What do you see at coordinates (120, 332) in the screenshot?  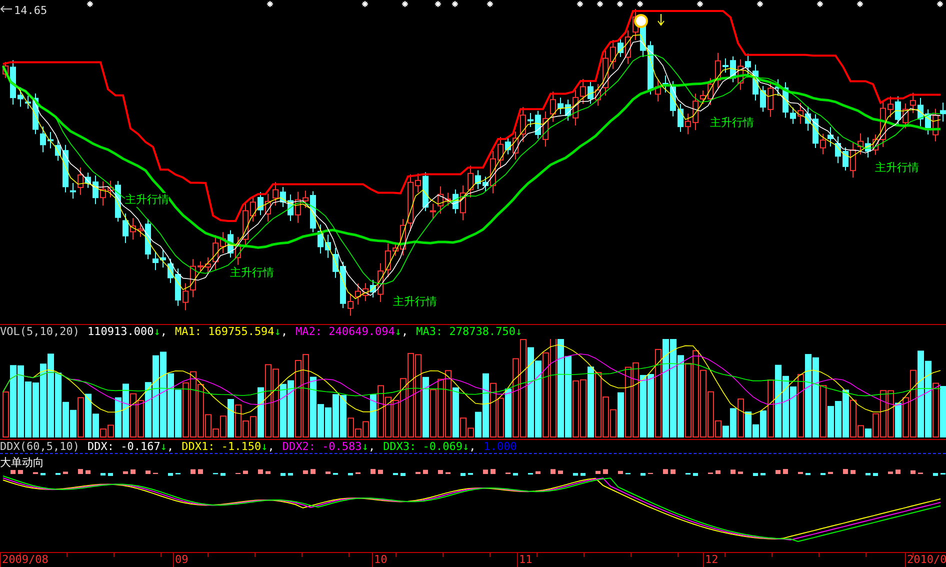 I see `indicator-reading: 110913.000` at bounding box center [120, 332].